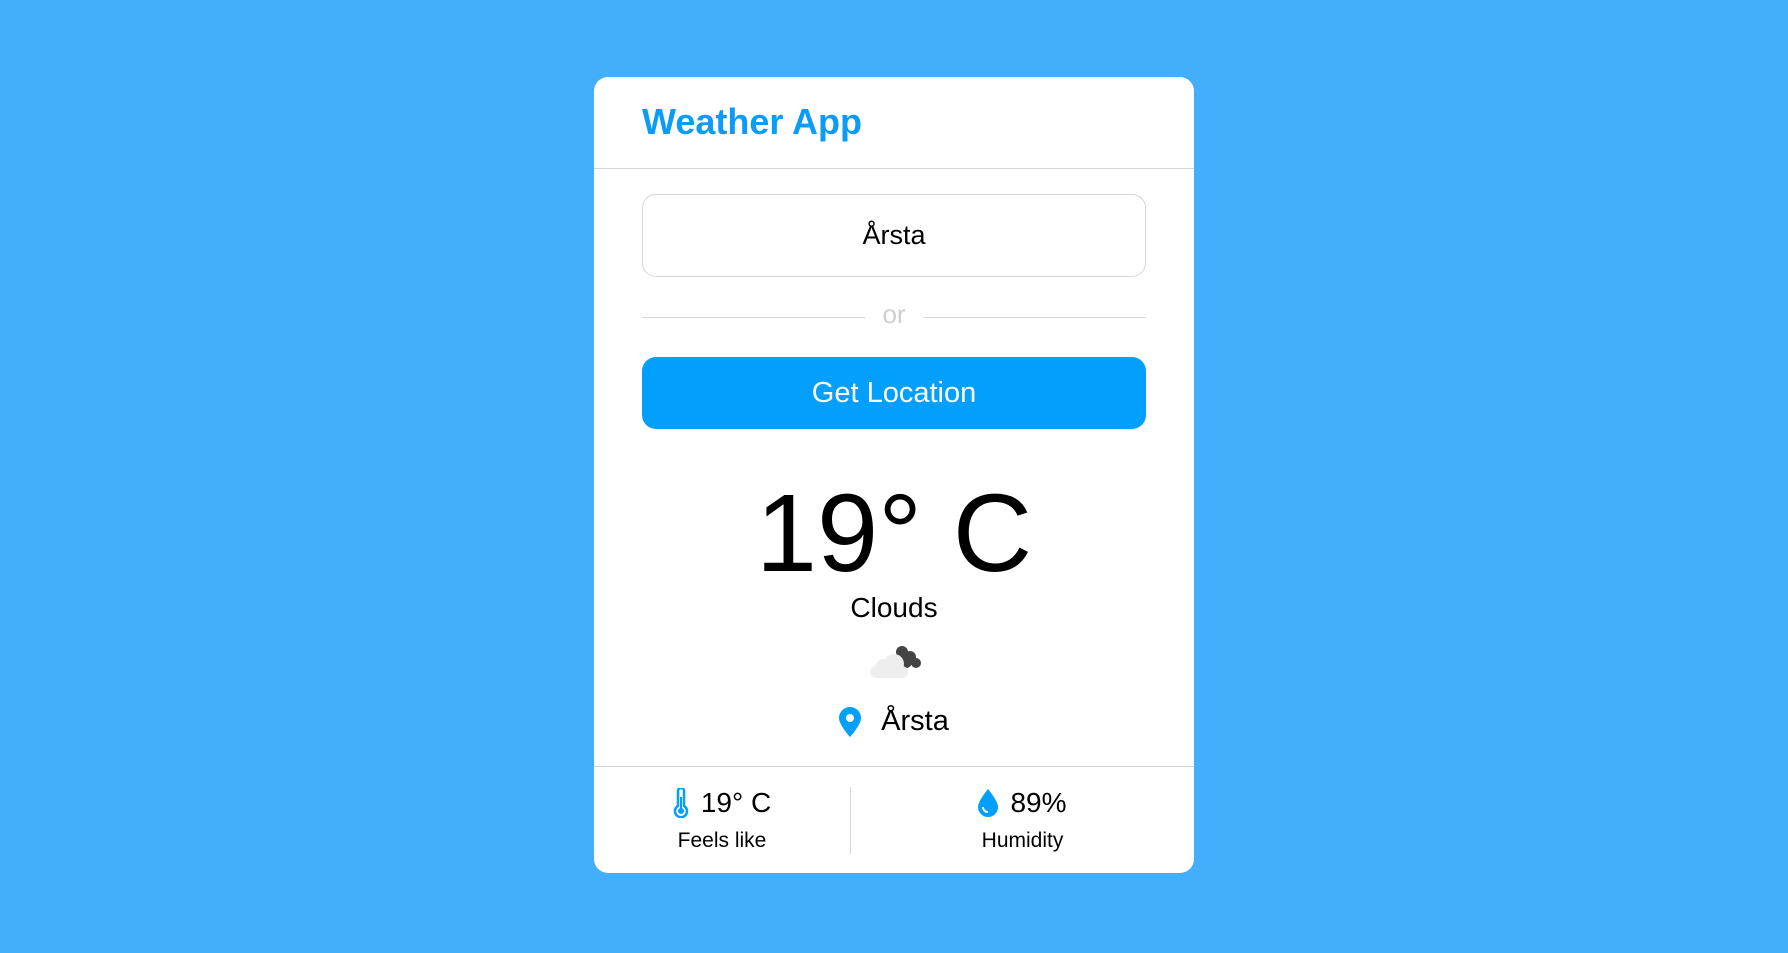 This screenshot has width=1788, height=953. What do you see at coordinates (988, 803) in the screenshot?
I see `water-drop-icon` at bounding box center [988, 803].